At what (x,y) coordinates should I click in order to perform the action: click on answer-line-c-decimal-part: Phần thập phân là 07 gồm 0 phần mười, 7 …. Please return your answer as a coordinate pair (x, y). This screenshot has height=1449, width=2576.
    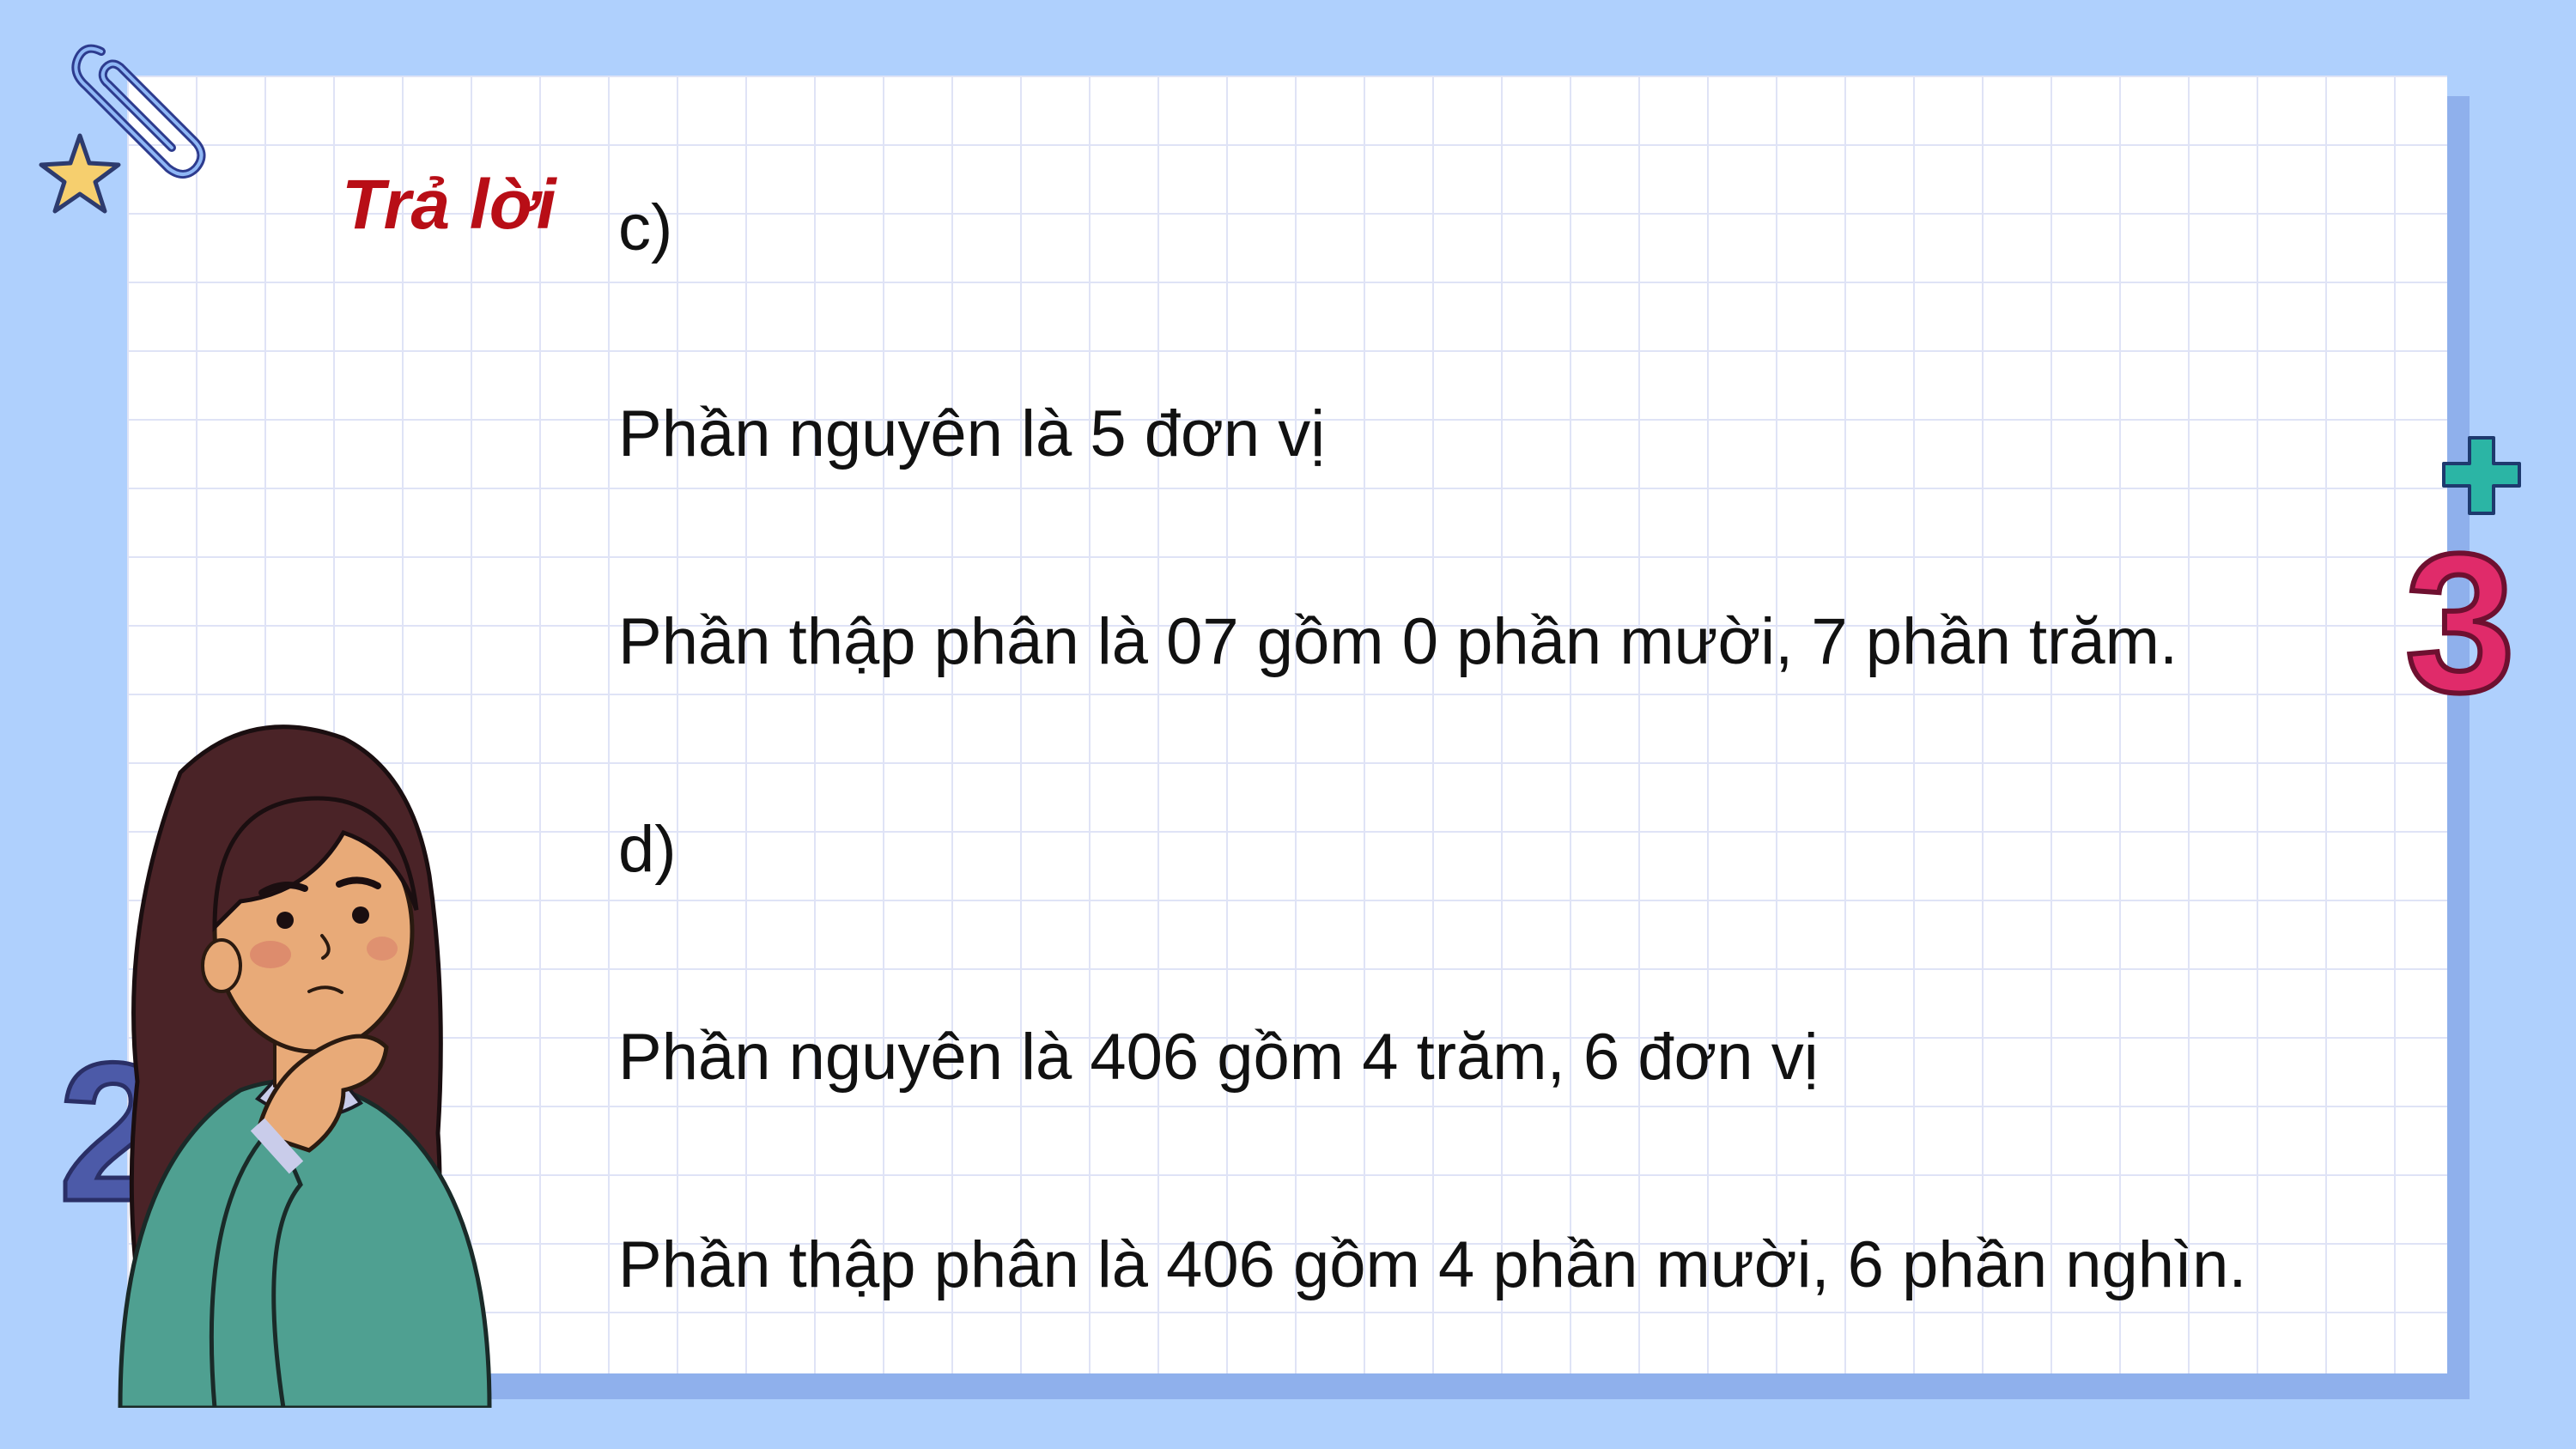
    Looking at the image, I should click on (1398, 641).